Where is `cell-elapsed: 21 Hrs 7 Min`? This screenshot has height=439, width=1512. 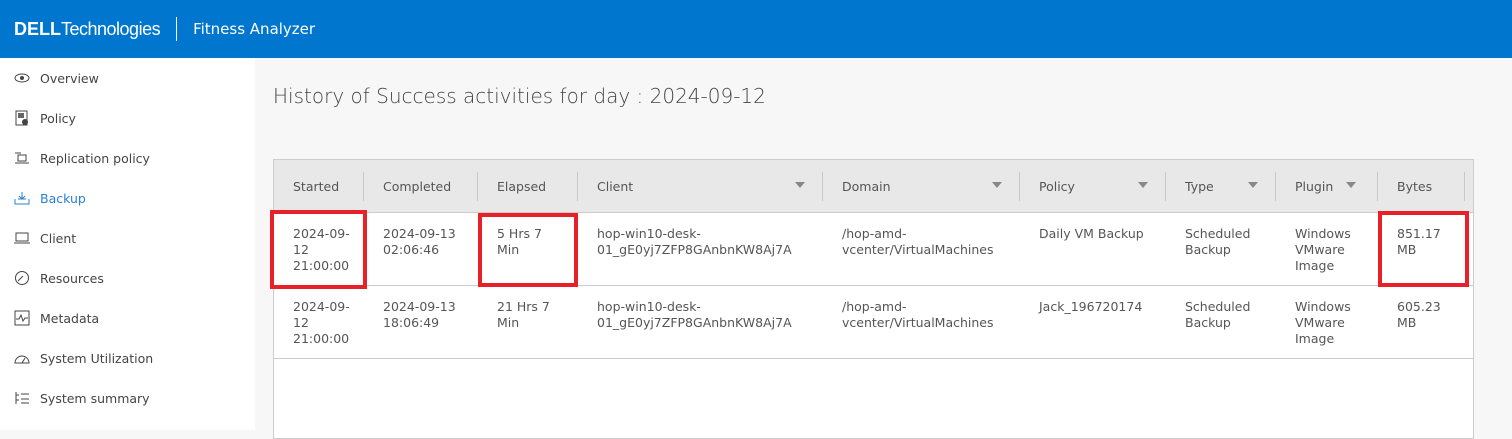 cell-elapsed: 21 Hrs 7 Min is located at coordinates (523, 314).